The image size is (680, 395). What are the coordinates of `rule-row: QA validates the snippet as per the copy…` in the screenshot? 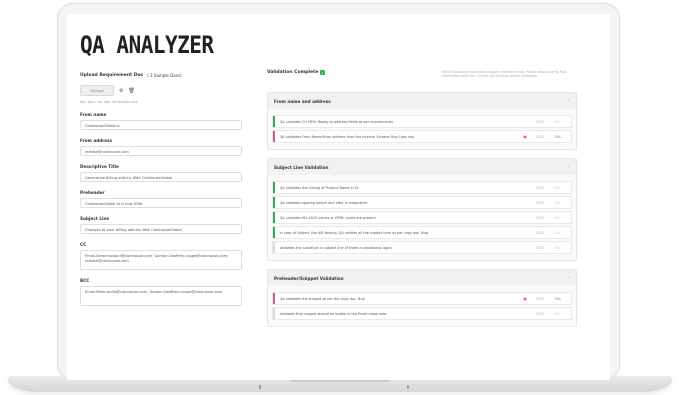 It's located at (422, 298).